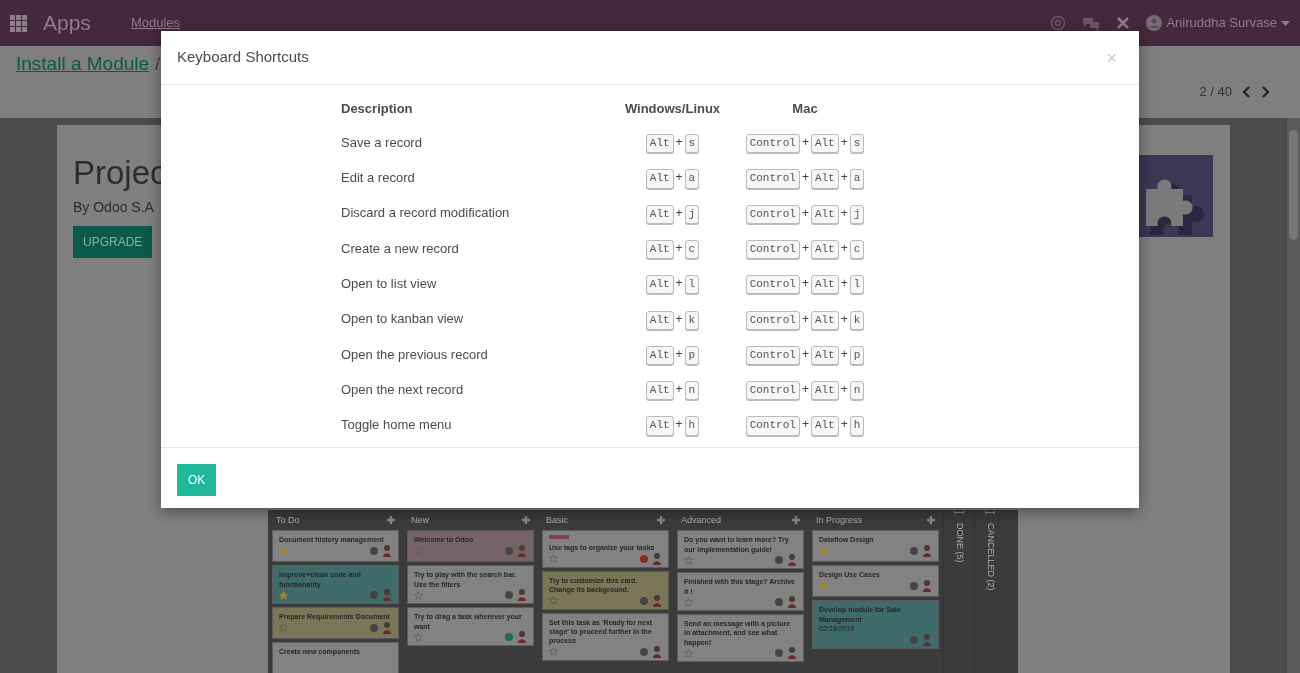 Image resolution: width=1300 pixels, height=673 pixels. Describe the element at coordinates (1091, 23) in the screenshot. I see `chat-icon` at that location.